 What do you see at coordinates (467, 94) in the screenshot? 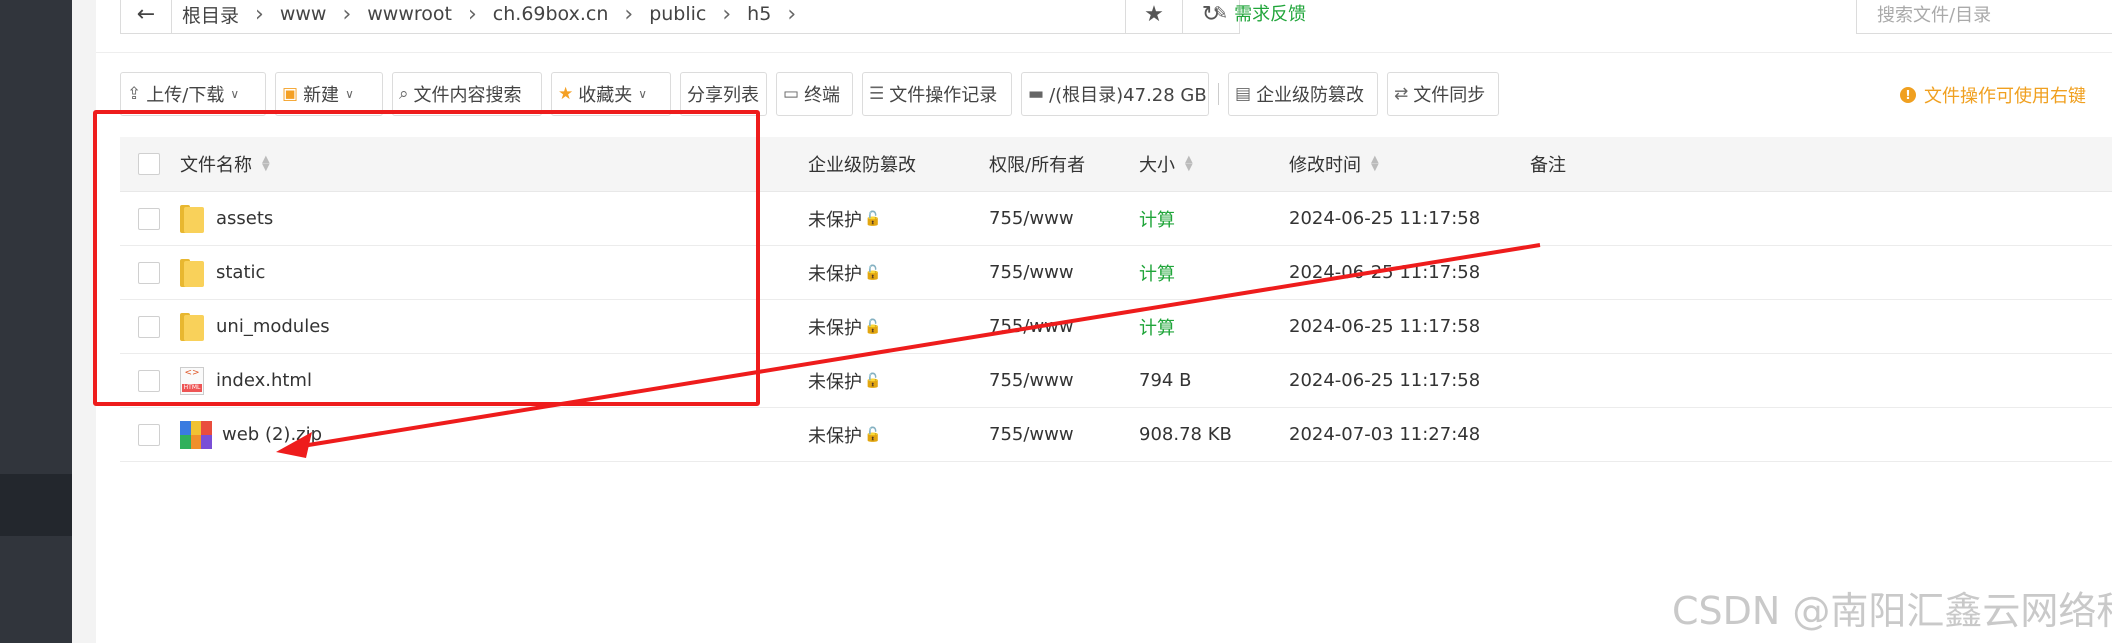
I see `content-search-button: ⌕ 文件内容搜索` at bounding box center [467, 94].